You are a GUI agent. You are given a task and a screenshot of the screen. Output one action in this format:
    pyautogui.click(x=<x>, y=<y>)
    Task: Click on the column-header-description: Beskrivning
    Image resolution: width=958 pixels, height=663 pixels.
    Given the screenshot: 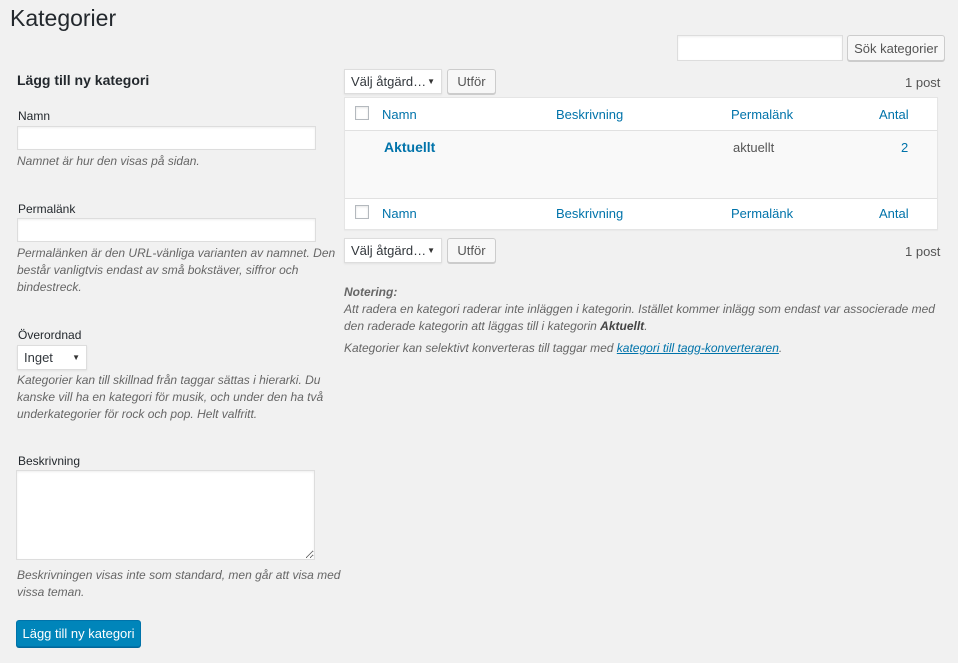 What is the action you would take?
    pyautogui.click(x=589, y=114)
    